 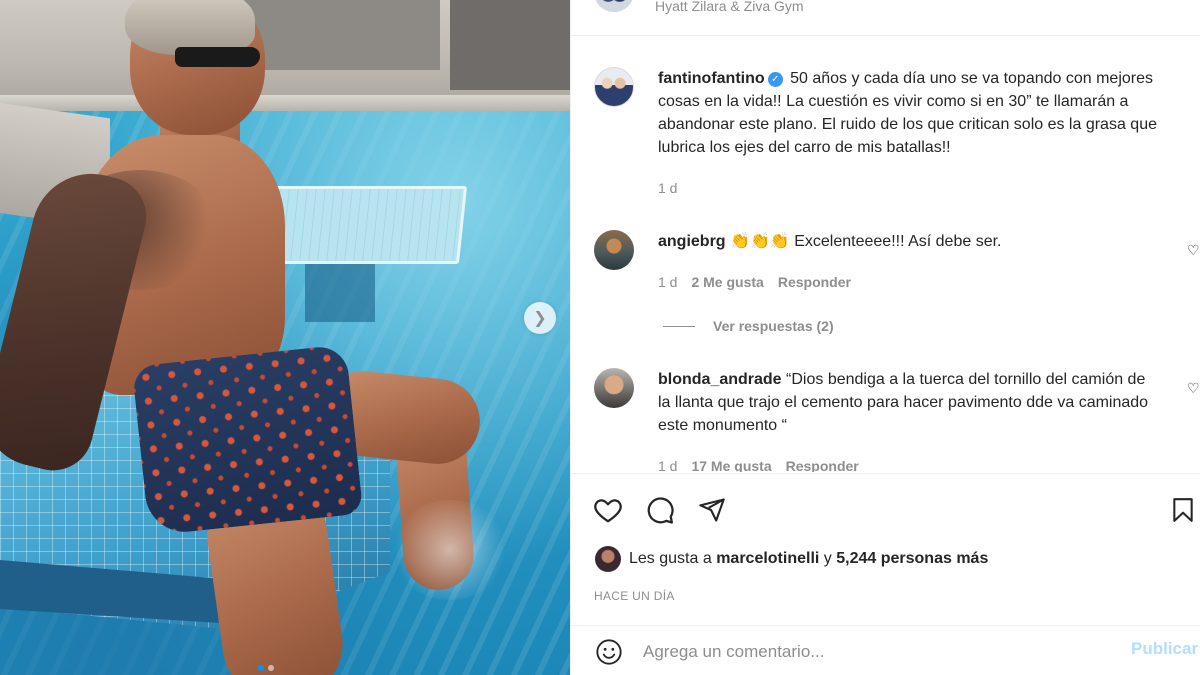 I want to click on post-header: Hyatt Zilara & Ziva Gym, so click(x=885, y=18).